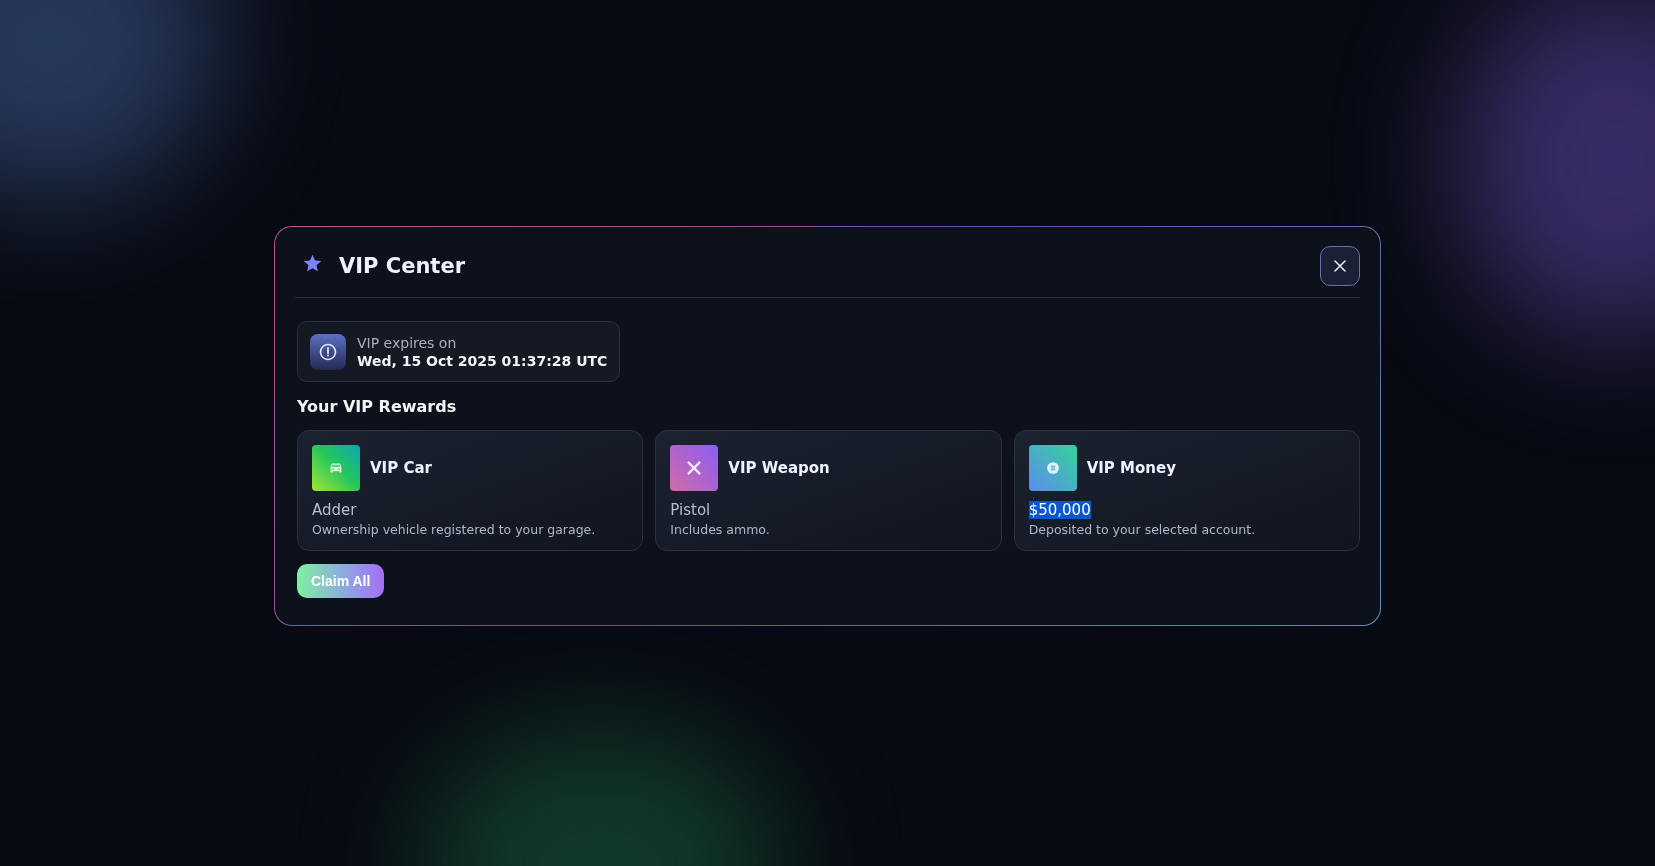  Describe the element at coordinates (454, 529) in the screenshot. I see `reward-description: Ownership vehicle registered to your garage.` at that location.